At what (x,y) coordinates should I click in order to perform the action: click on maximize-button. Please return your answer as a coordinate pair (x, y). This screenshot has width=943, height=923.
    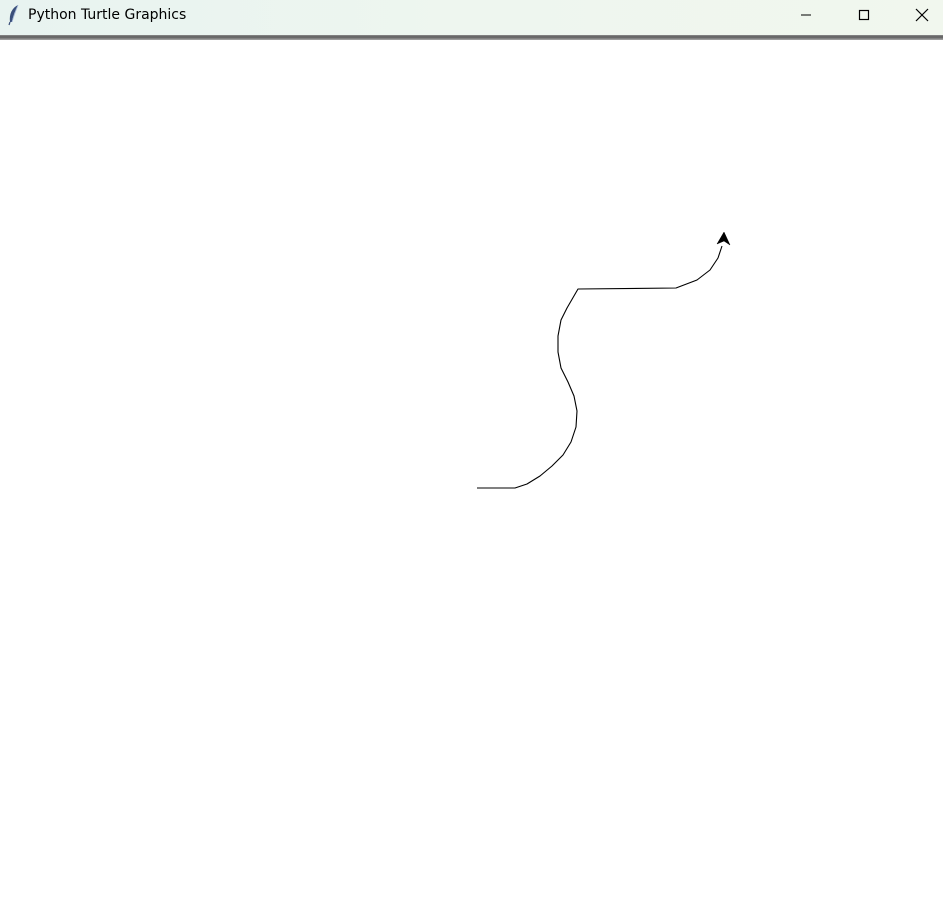
    Looking at the image, I should click on (864, 15).